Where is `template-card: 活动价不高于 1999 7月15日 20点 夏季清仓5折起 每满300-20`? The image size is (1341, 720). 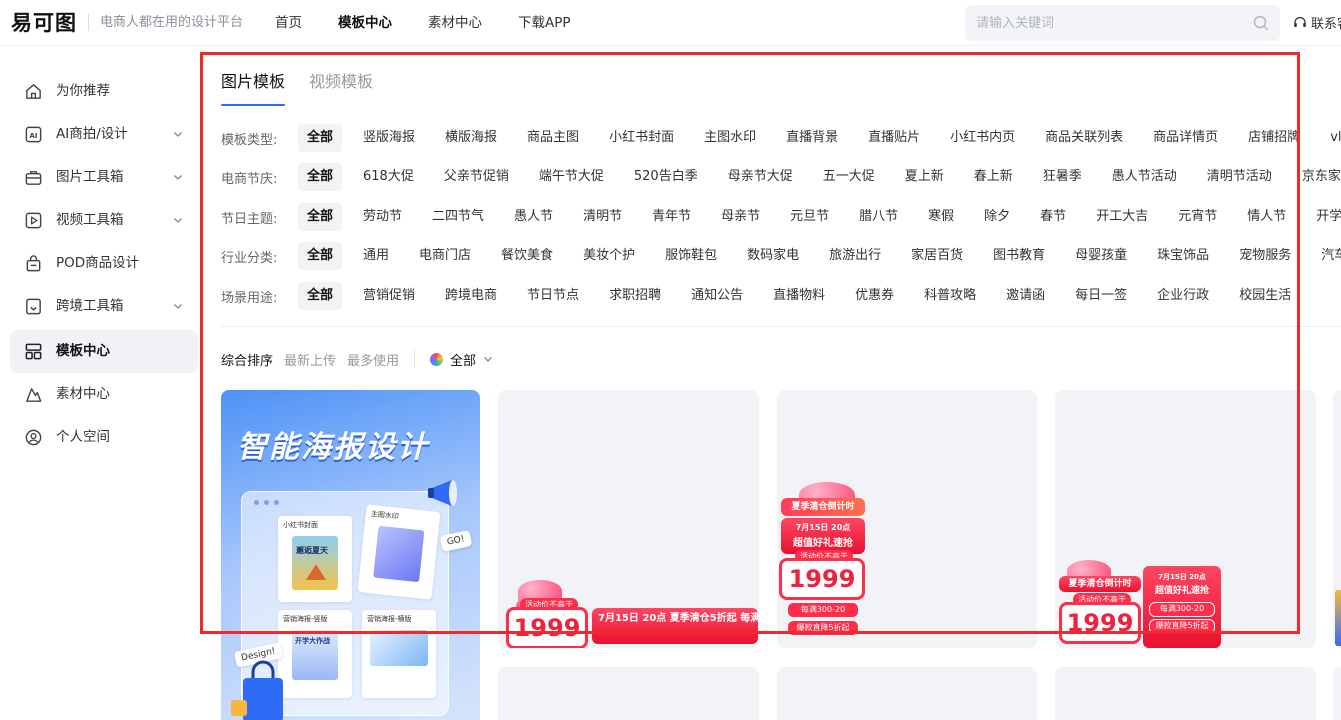
template-card: 活动价不高于 1999 7月15日 20点 夏季清仓5折起 每满300-20 is located at coordinates (628, 519).